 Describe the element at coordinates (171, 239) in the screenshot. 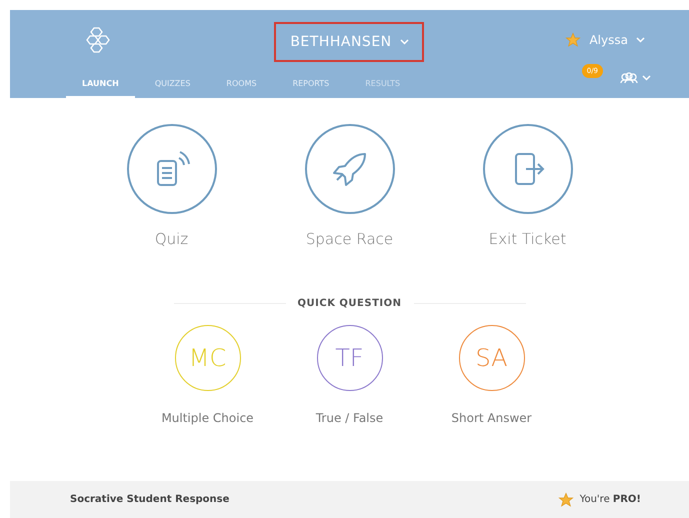

I see `launch-label: Quiz` at that location.